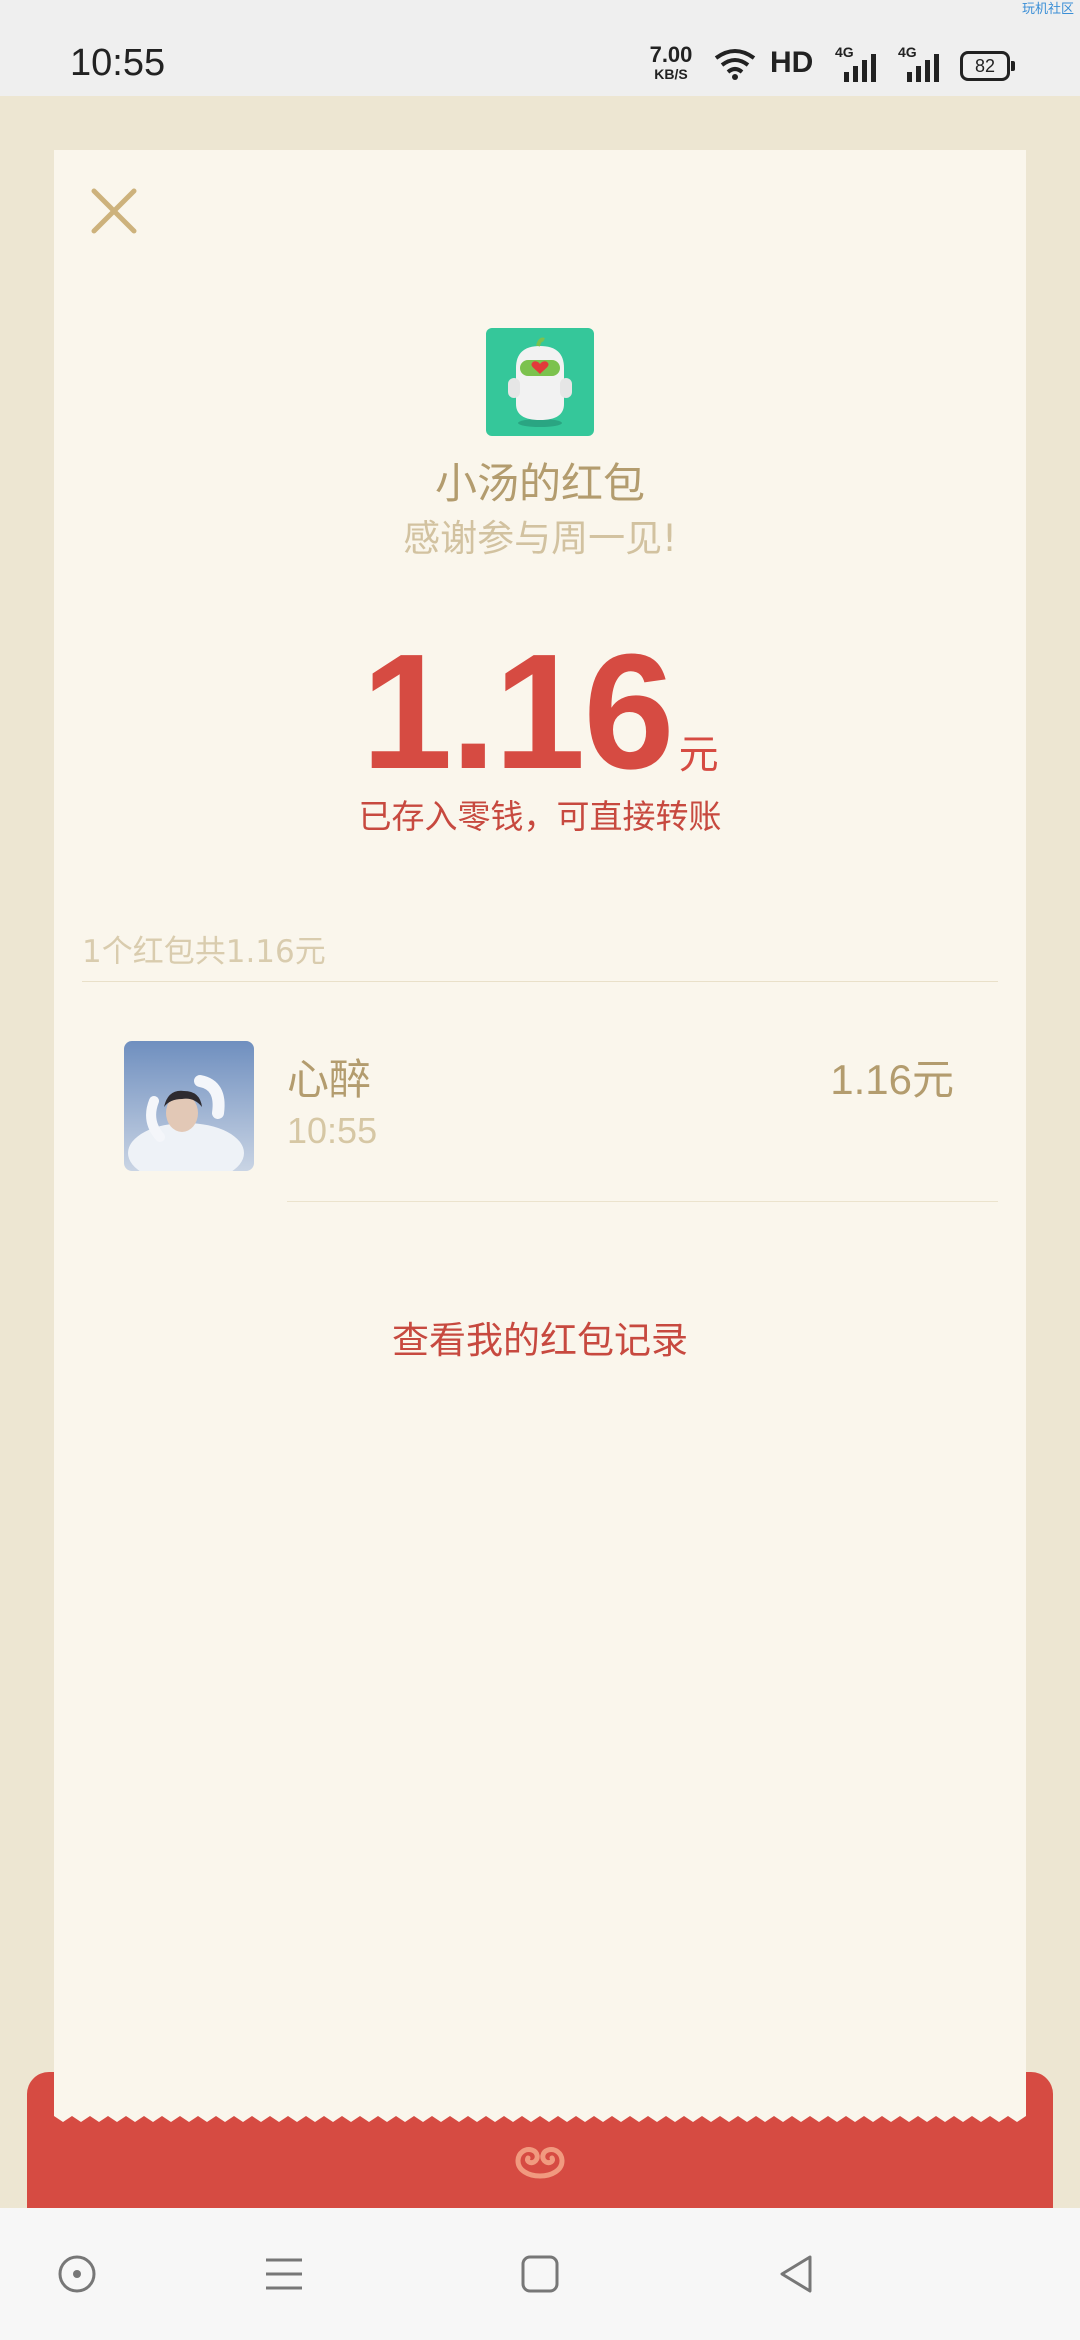 The width and height of the screenshot is (1080, 2340). I want to click on receiver-photo, so click(189, 1106).